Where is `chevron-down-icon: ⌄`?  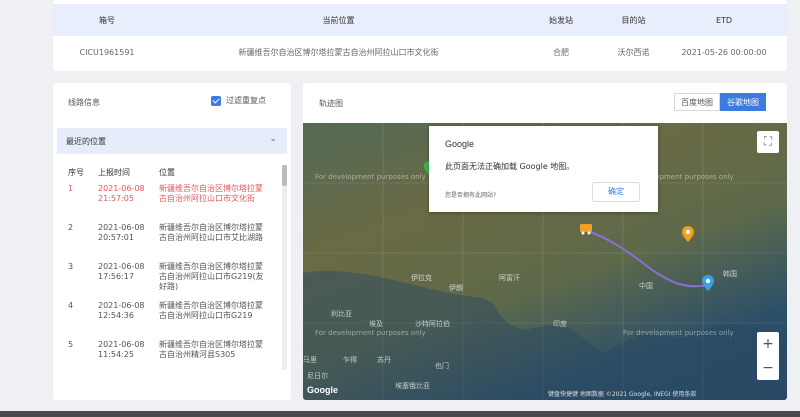
chevron-down-icon: ⌄ is located at coordinates (273, 139).